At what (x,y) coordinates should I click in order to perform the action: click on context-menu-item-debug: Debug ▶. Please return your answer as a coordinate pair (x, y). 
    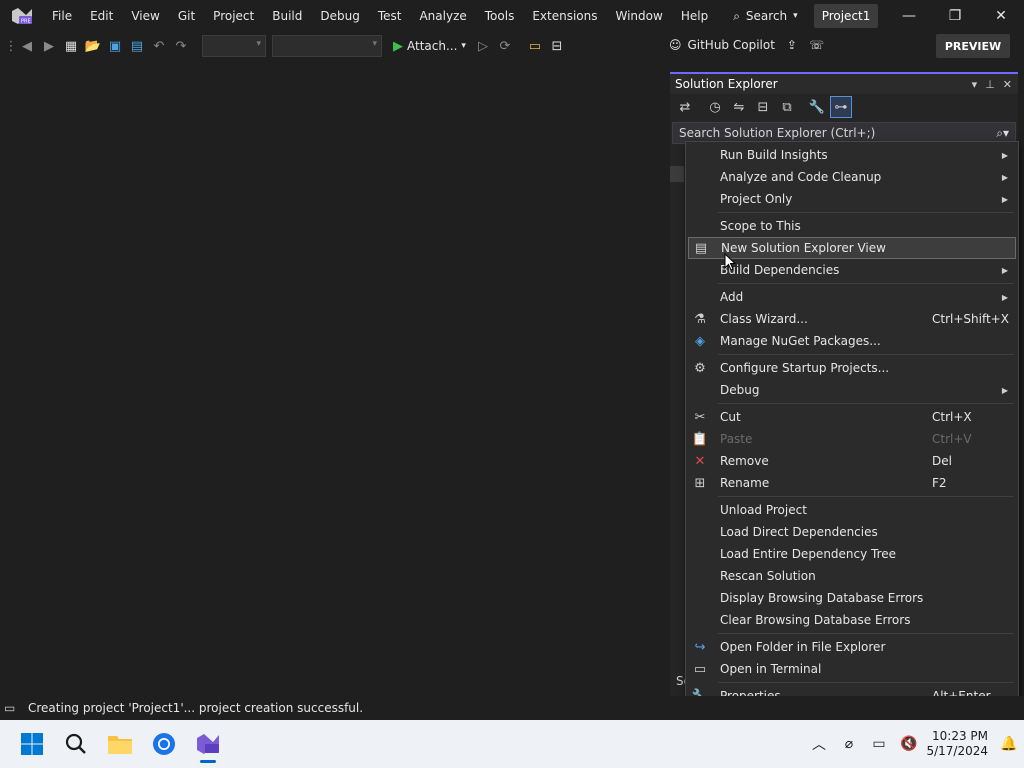
    Looking at the image, I should click on (852, 390).